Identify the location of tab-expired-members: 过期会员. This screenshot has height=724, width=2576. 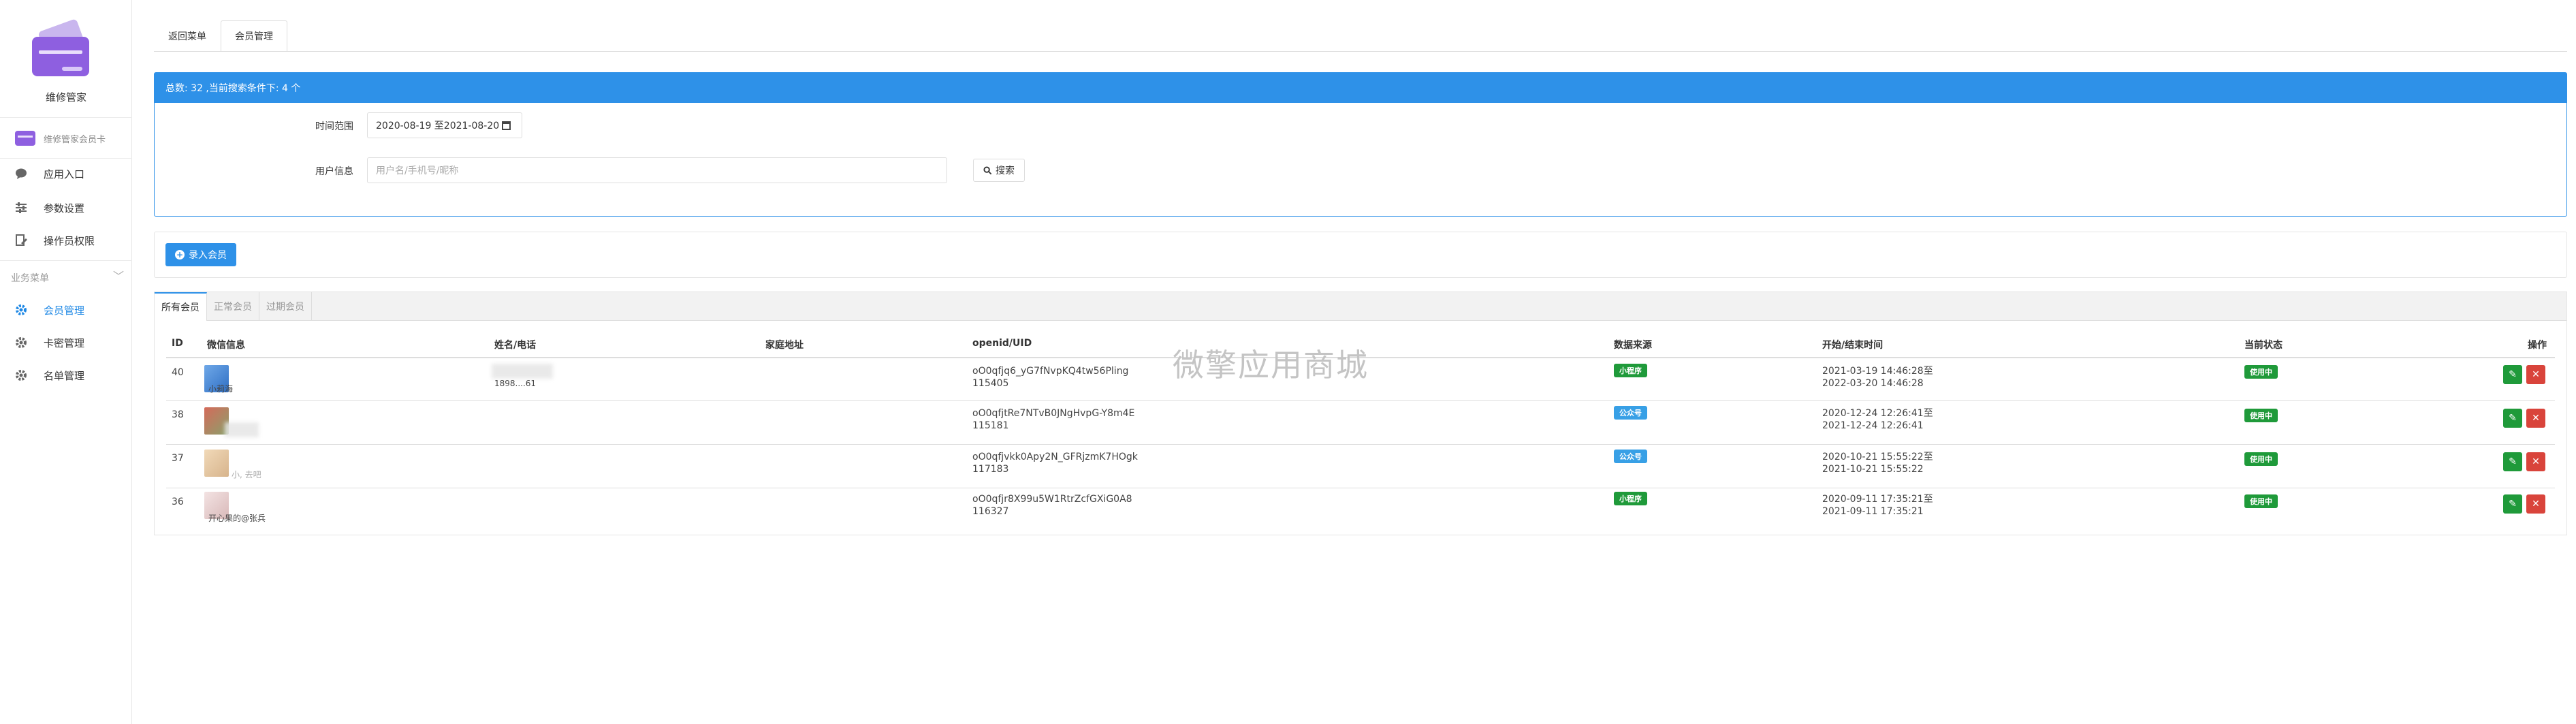
(285, 306).